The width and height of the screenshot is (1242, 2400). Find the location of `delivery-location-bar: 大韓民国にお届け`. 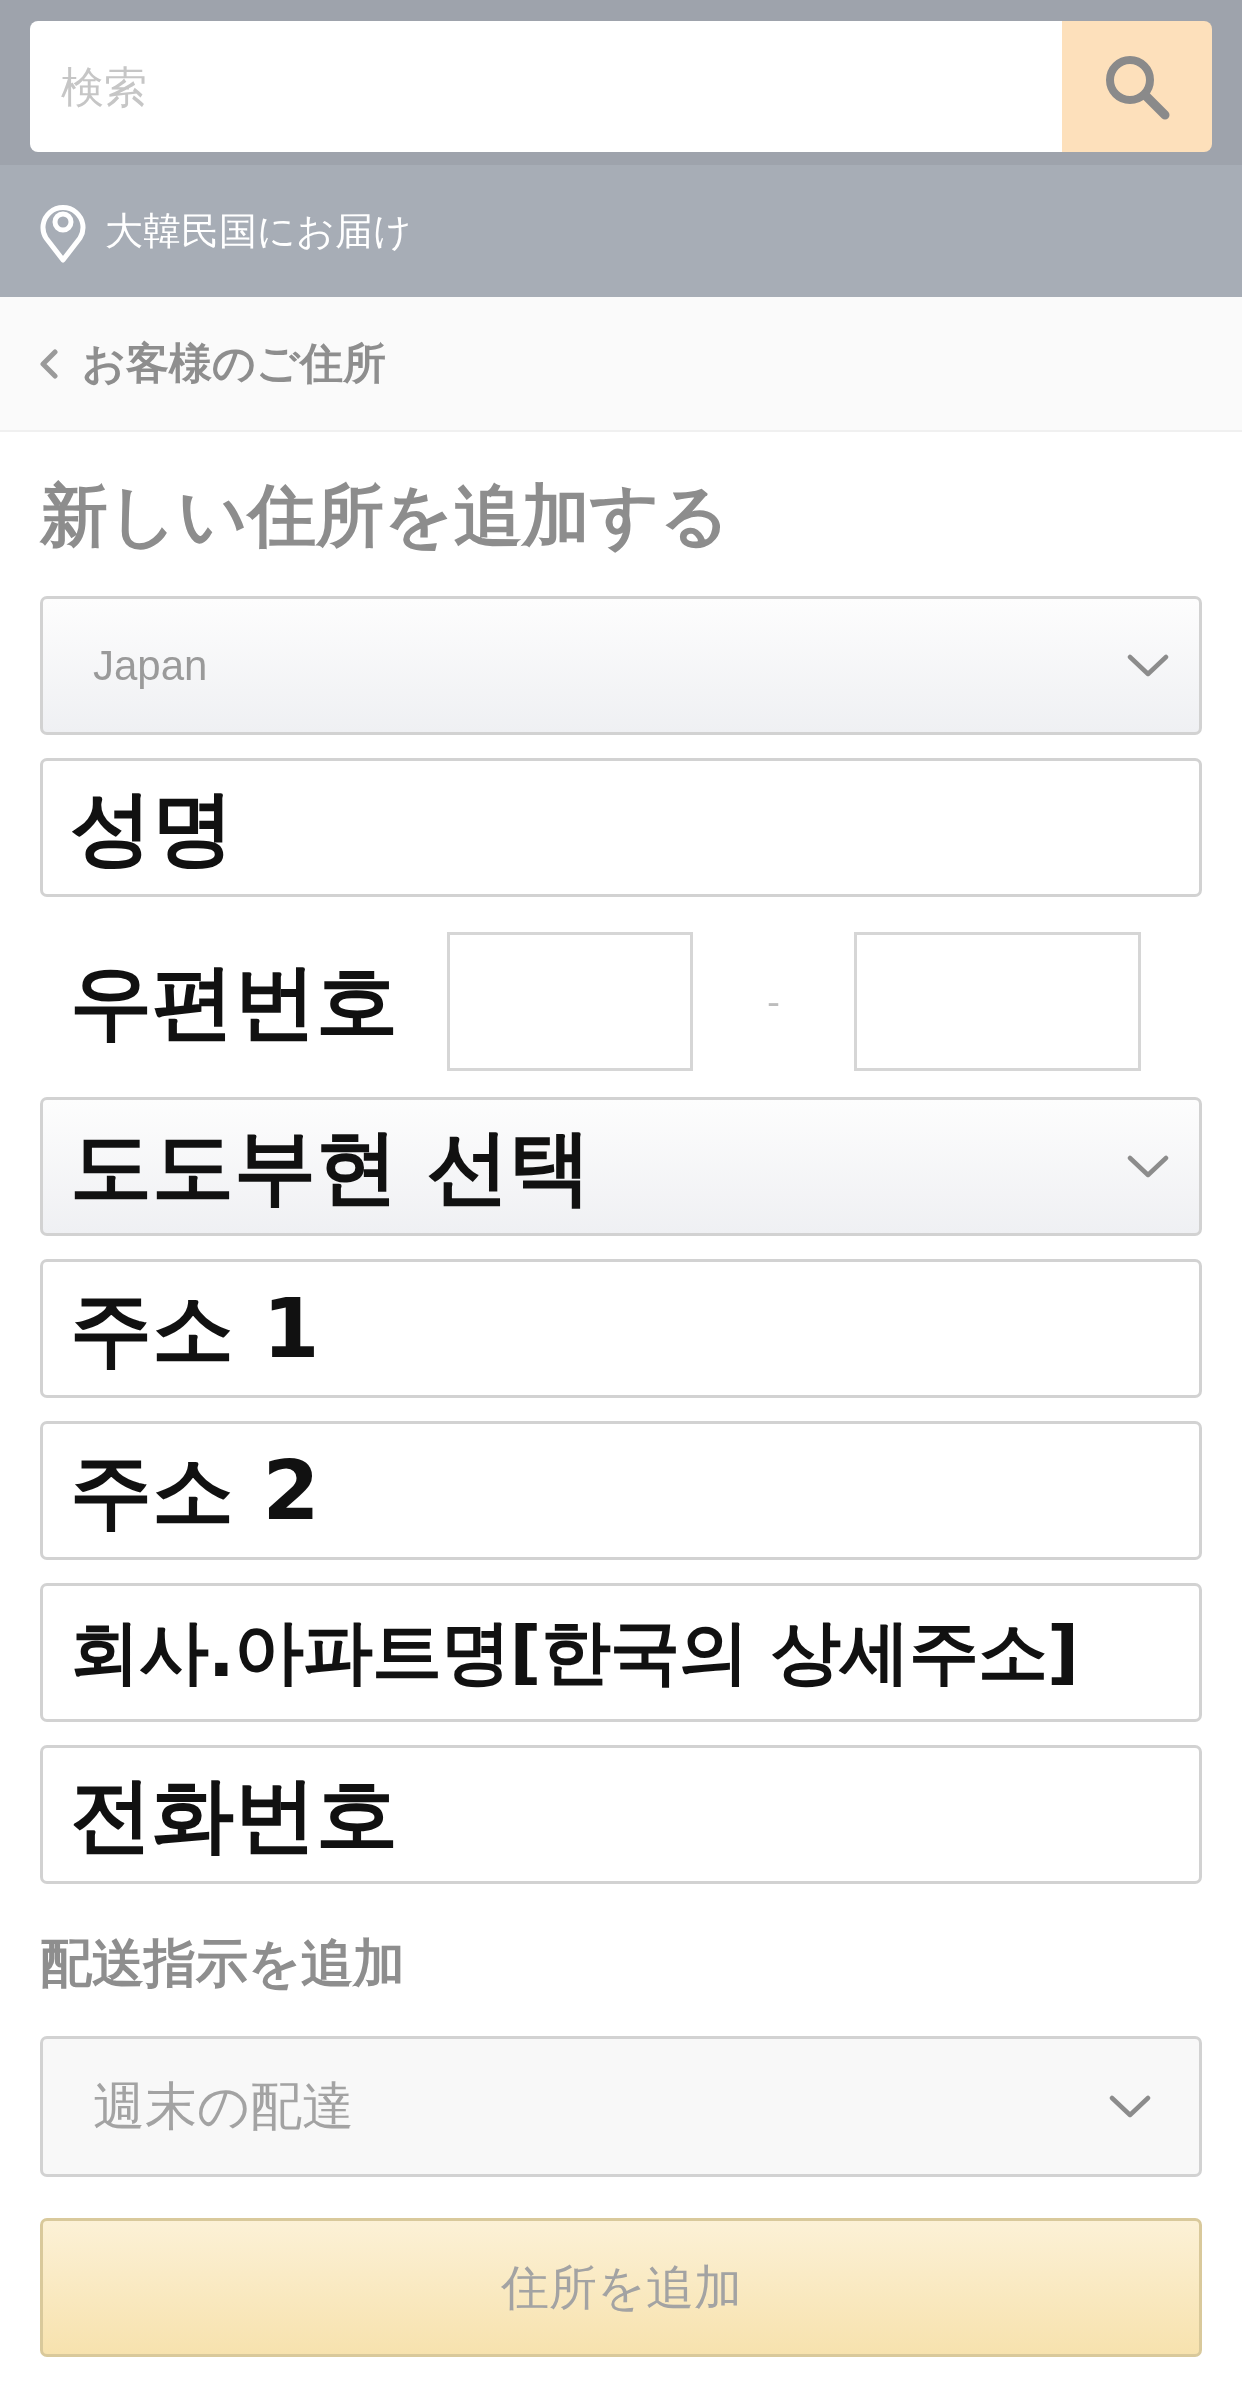

delivery-location-bar: 大韓民国にお届け is located at coordinates (621, 231).